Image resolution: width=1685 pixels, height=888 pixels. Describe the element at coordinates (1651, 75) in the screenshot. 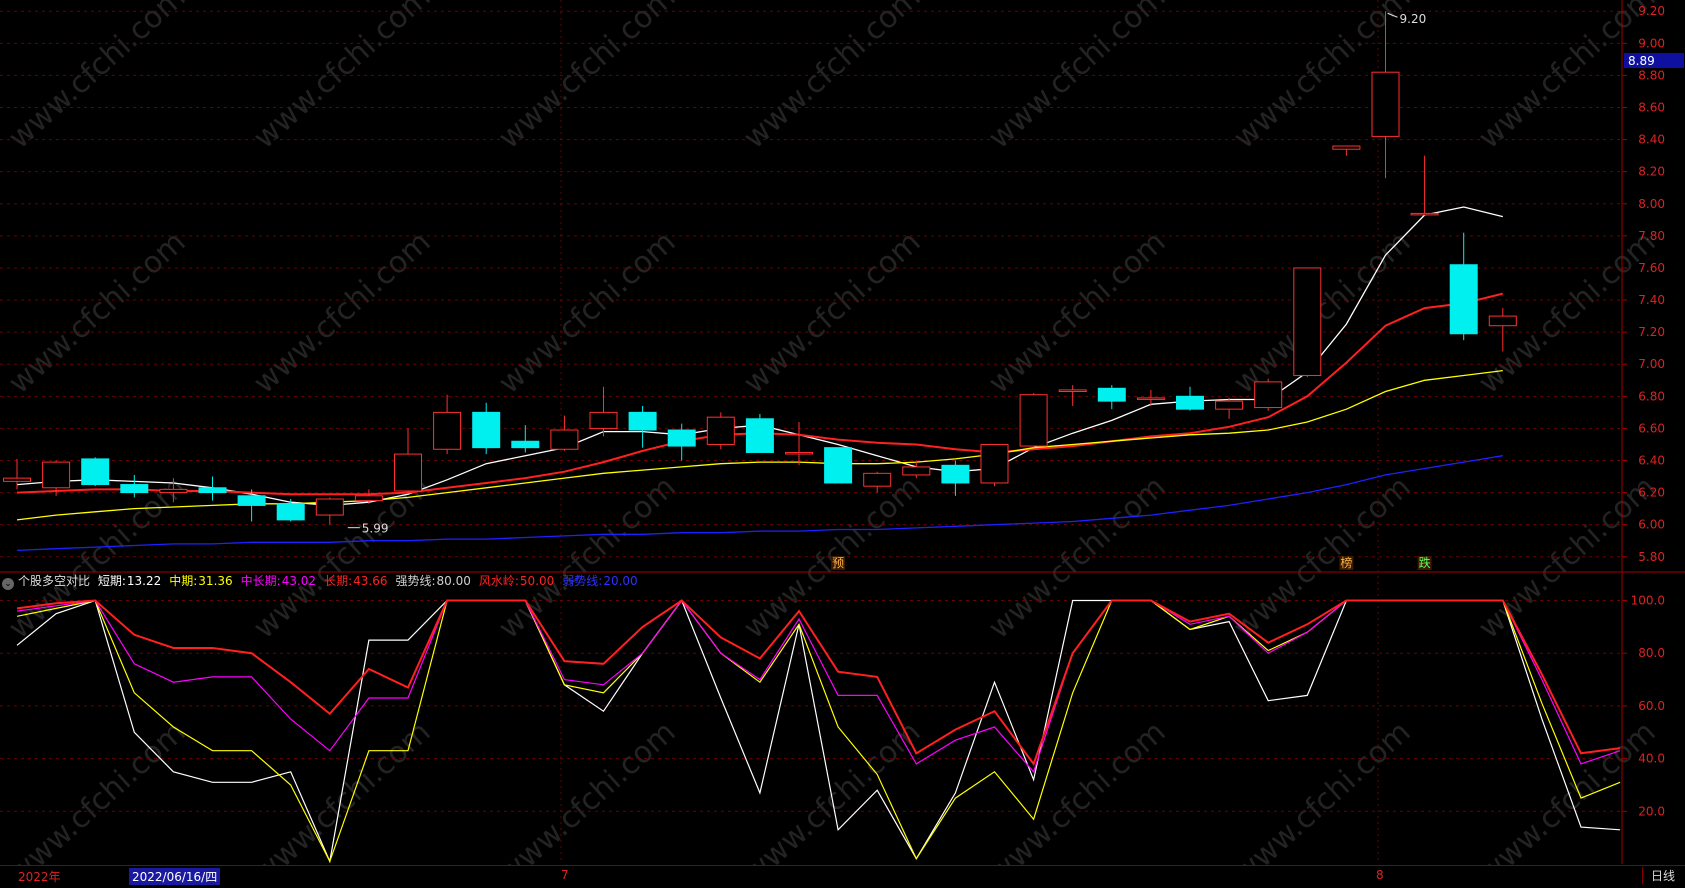

I see `price-tick-label: 8.80` at that location.